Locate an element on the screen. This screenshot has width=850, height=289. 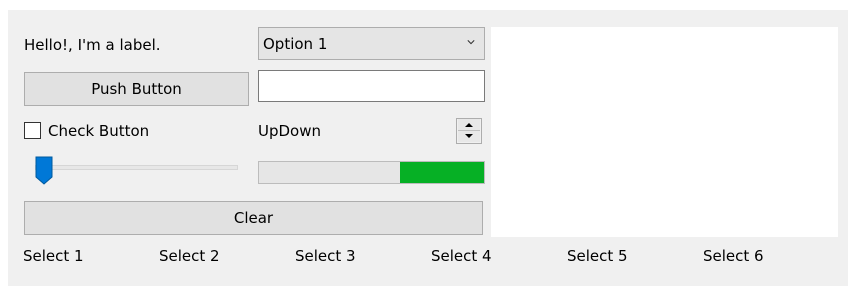
spin-up-button is located at coordinates (469, 125).